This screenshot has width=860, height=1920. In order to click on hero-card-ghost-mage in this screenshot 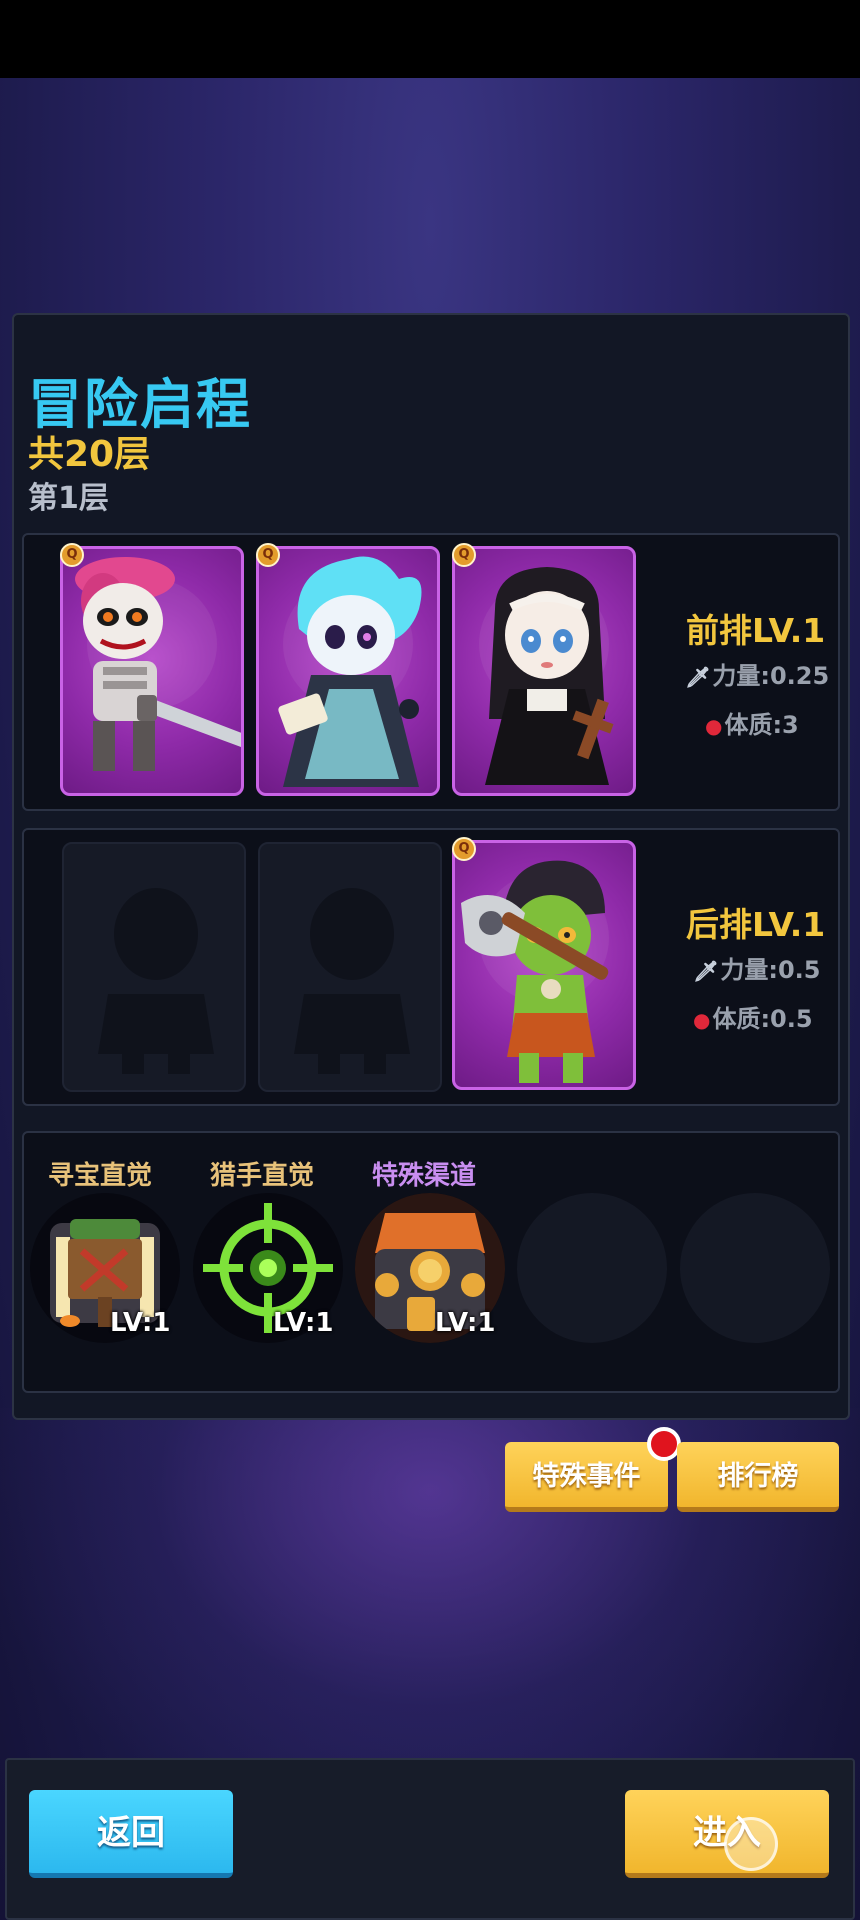, I will do `click(348, 671)`.